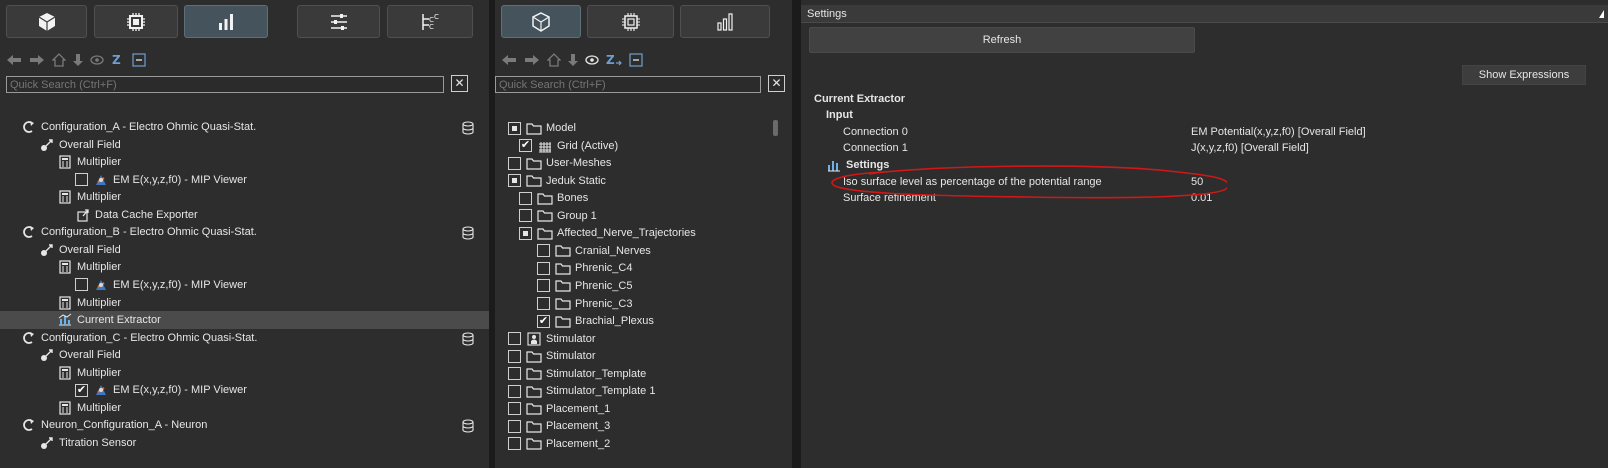 This screenshot has width=1608, height=468. What do you see at coordinates (1601, 14) in the screenshot?
I see `panel-resize-corner-icon` at bounding box center [1601, 14].